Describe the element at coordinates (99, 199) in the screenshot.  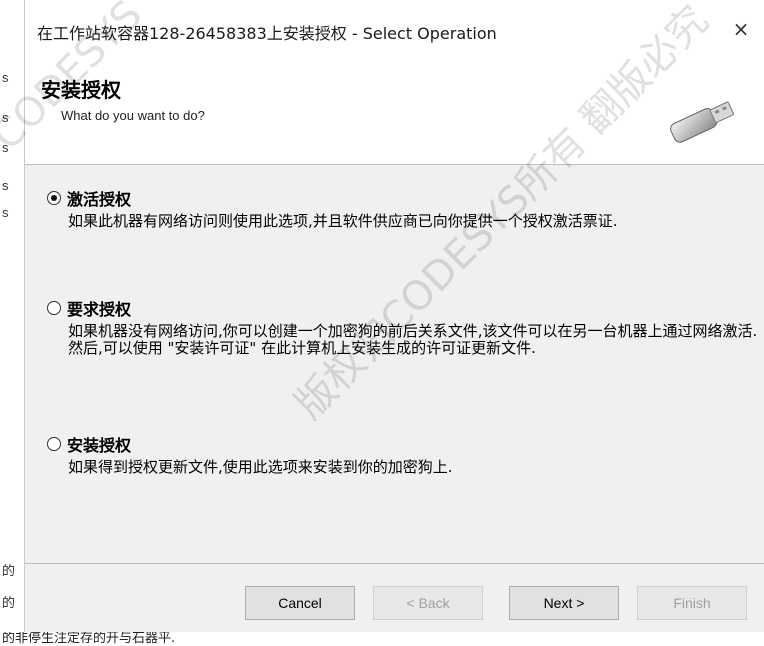
I see `option-label: 激活授权` at that location.